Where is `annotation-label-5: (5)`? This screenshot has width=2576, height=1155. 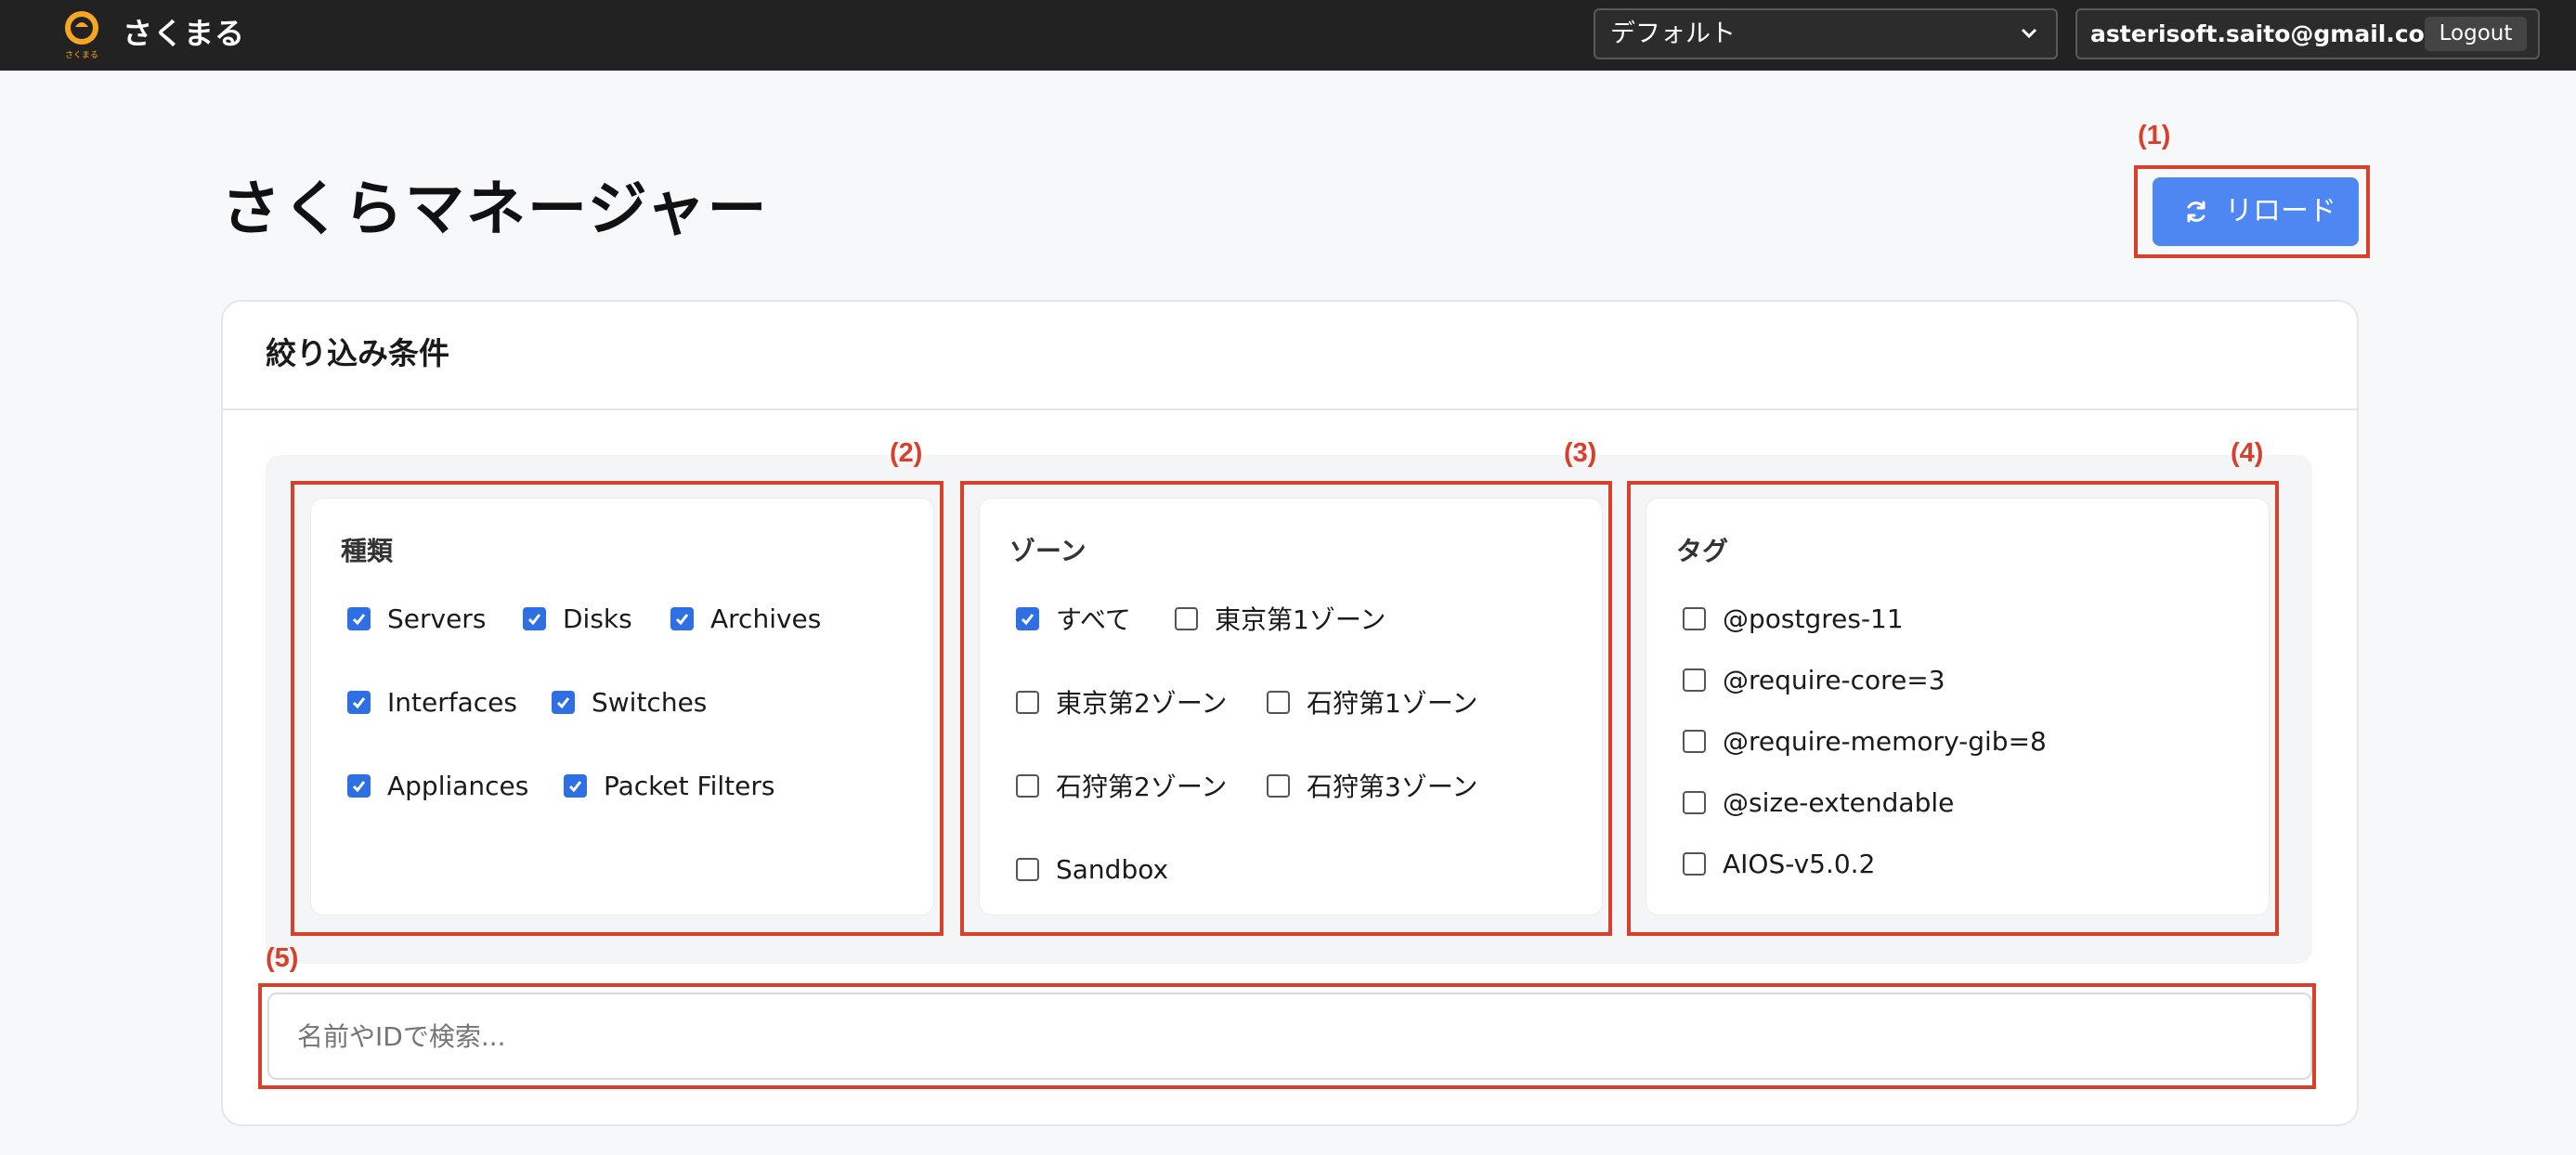 annotation-label-5: (5) is located at coordinates (283, 958).